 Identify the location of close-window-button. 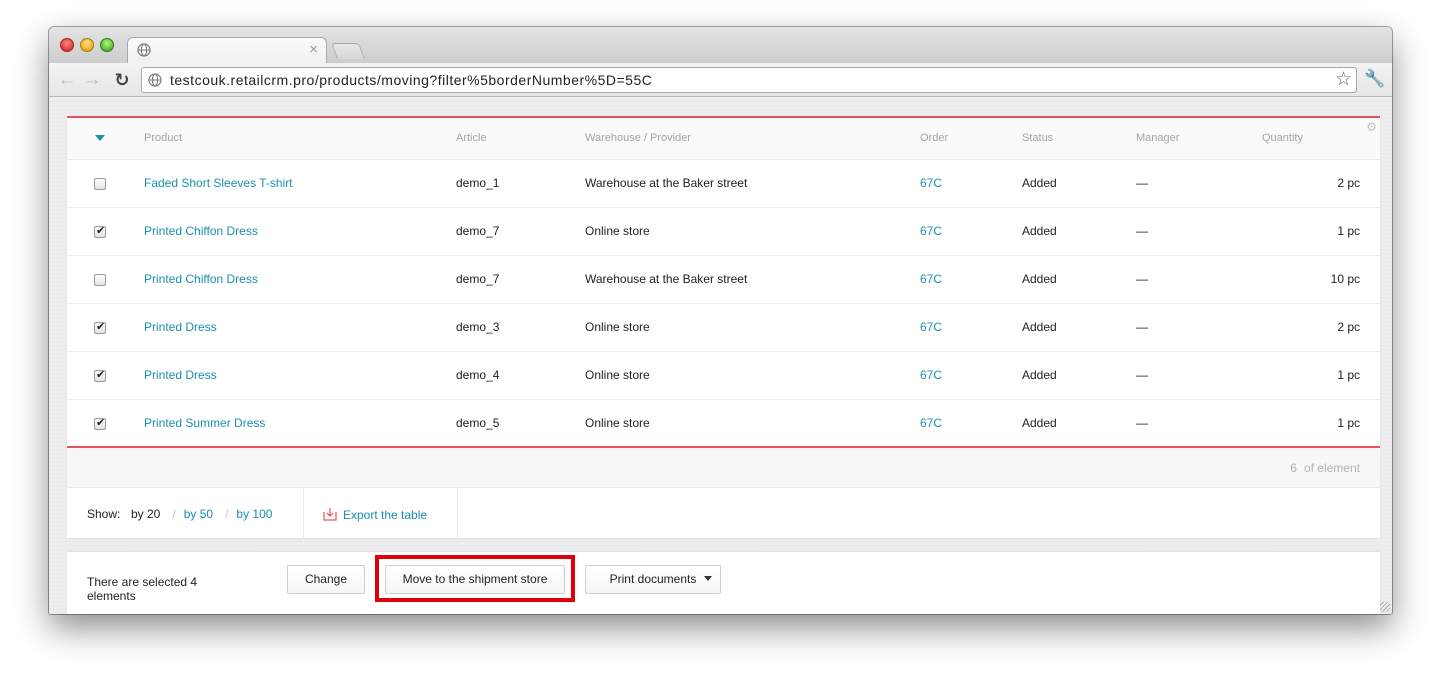
(67, 45).